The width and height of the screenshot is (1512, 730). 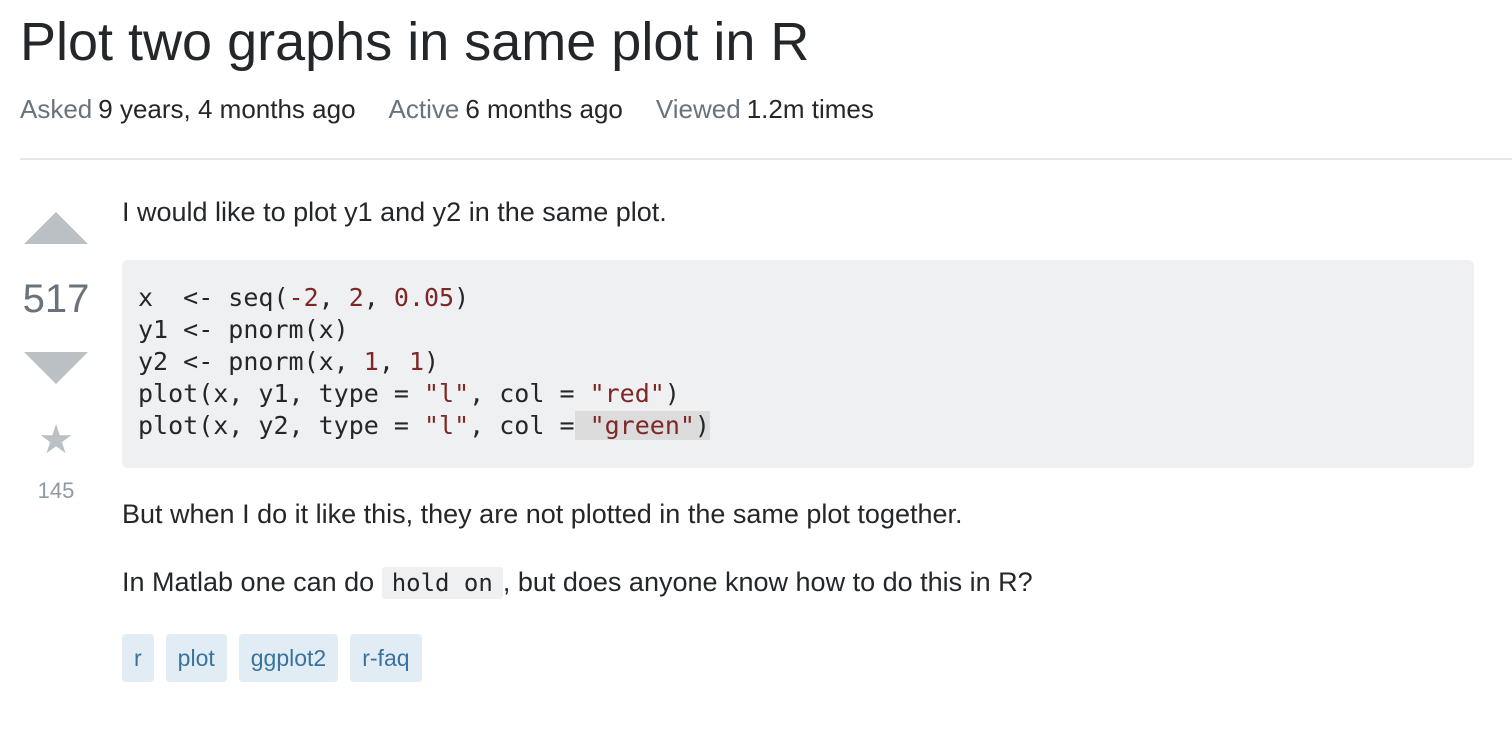 I want to click on star-icon: ★, so click(x=56, y=440).